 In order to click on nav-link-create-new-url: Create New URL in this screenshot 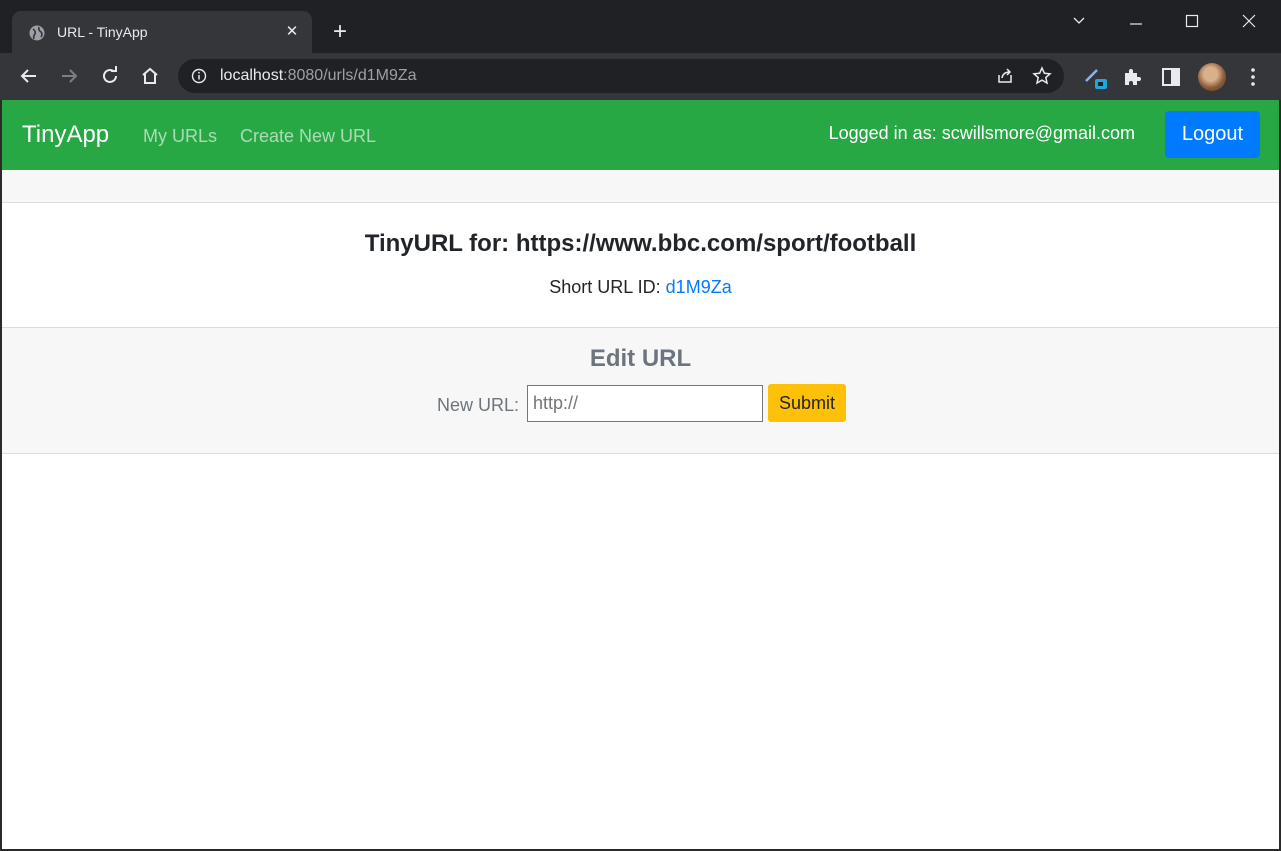, I will do `click(308, 136)`.